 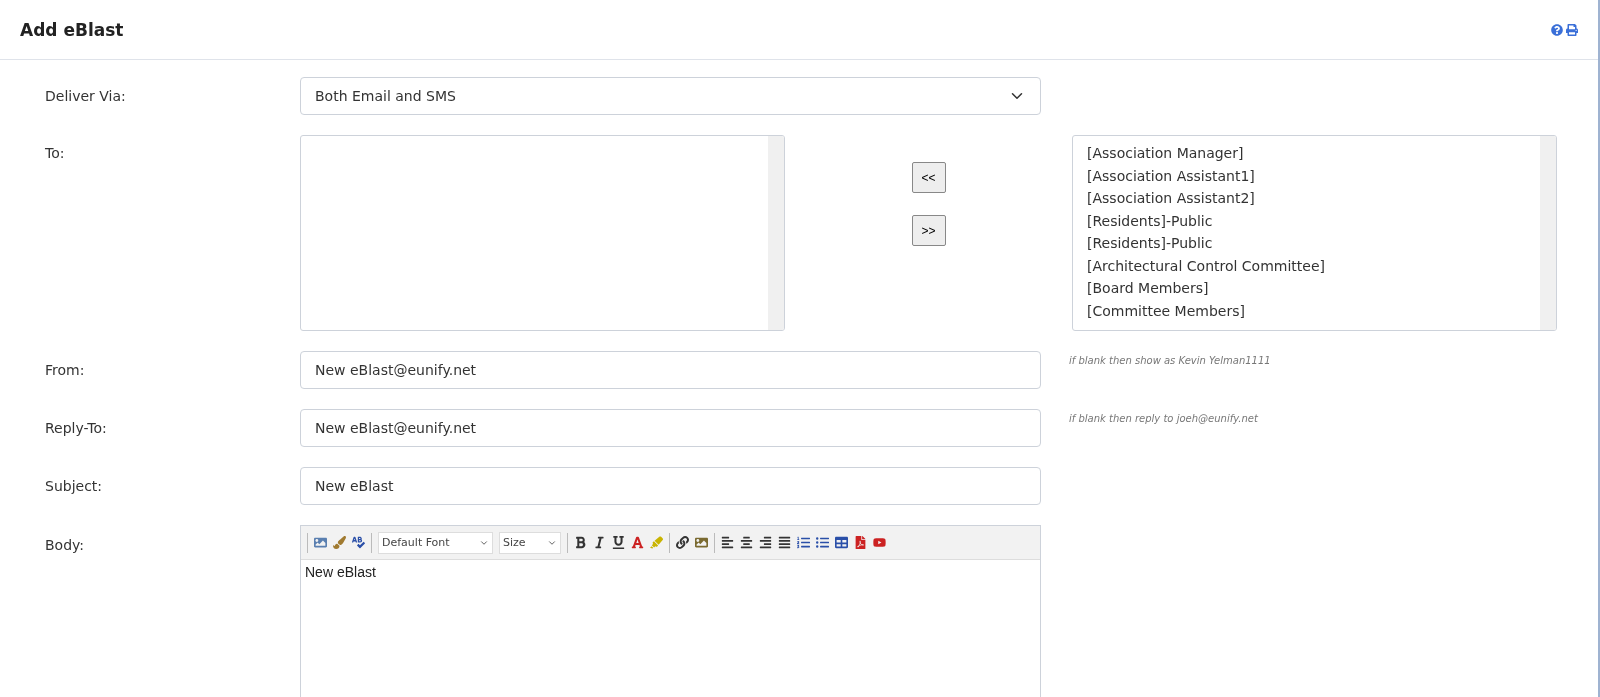 What do you see at coordinates (1306, 288) in the screenshot?
I see `list-option: [Board Members]` at bounding box center [1306, 288].